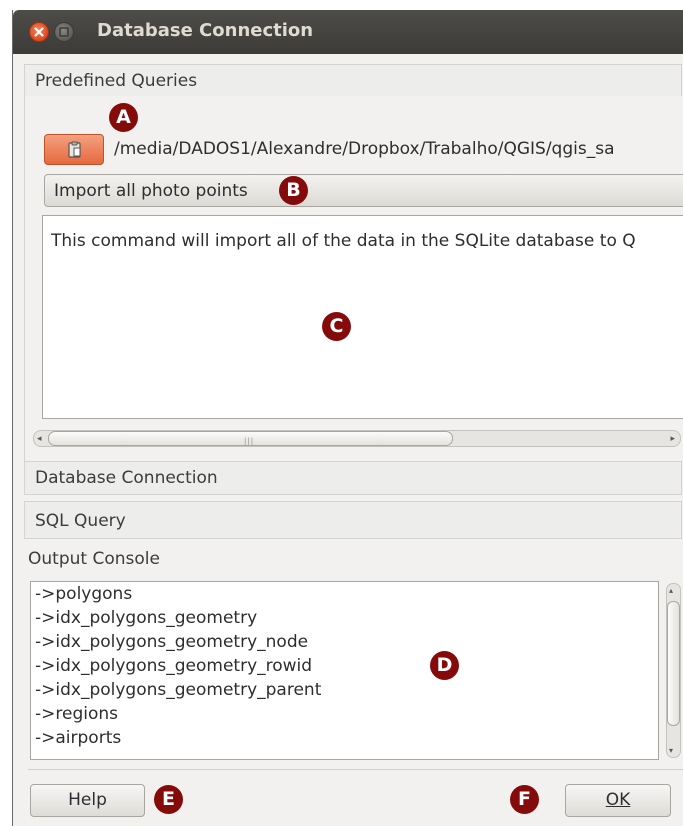 This screenshot has height=826, width=683. Describe the element at coordinates (172, 642) in the screenshot. I see `console-line: ->idx_polygons_geometry_node` at that location.